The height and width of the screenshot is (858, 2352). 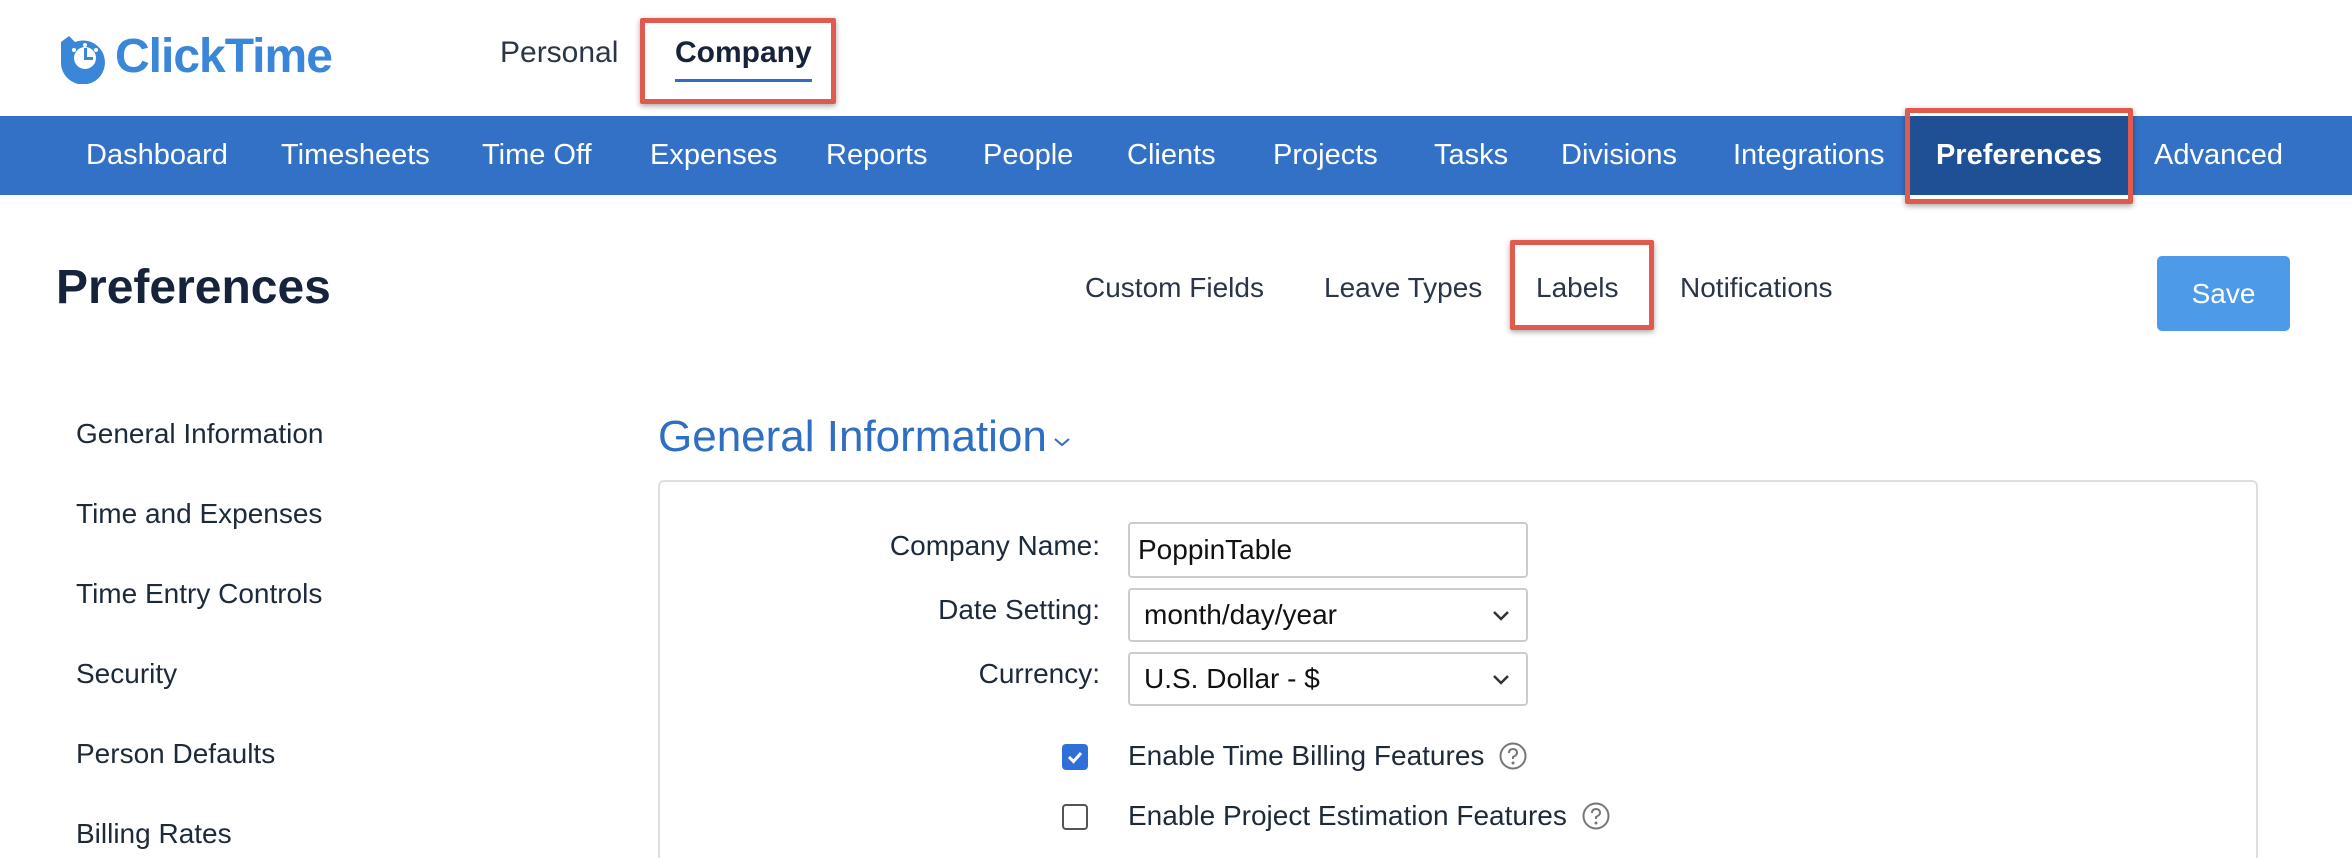 What do you see at coordinates (537, 155) in the screenshot?
I see `nav-item-time-off: Time Off` at bounding box center [537, 155].